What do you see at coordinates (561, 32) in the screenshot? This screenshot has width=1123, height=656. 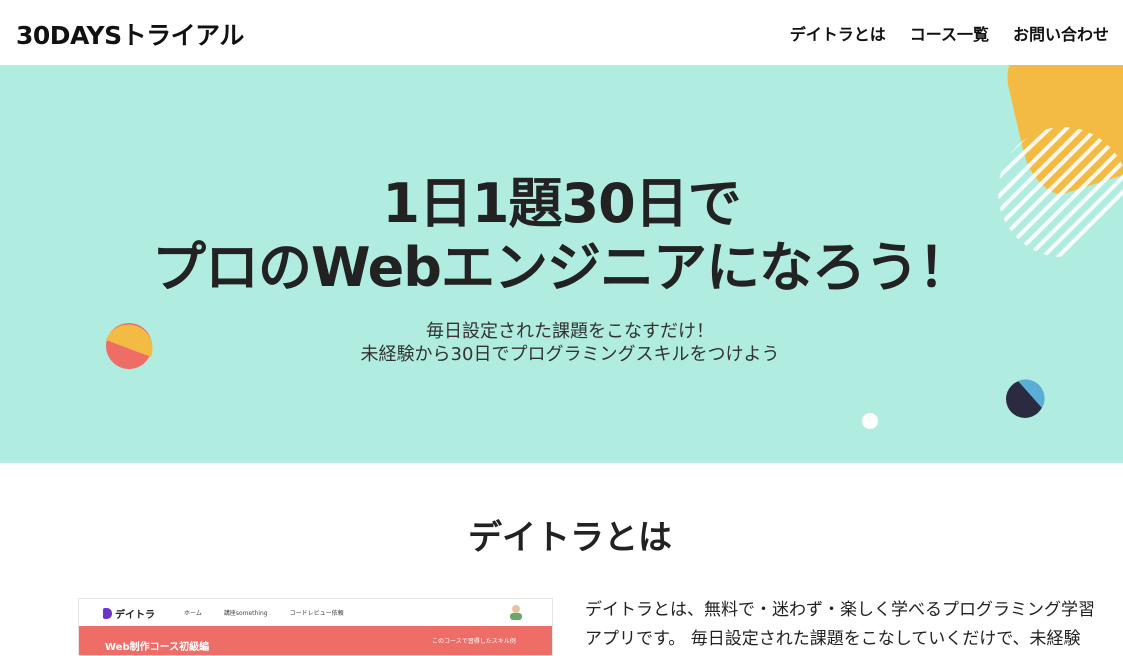 I see `site-header: 30DAYSトライアル デイトラとは コース一覧 お問い合わせ` at bounding box center [561, 32].